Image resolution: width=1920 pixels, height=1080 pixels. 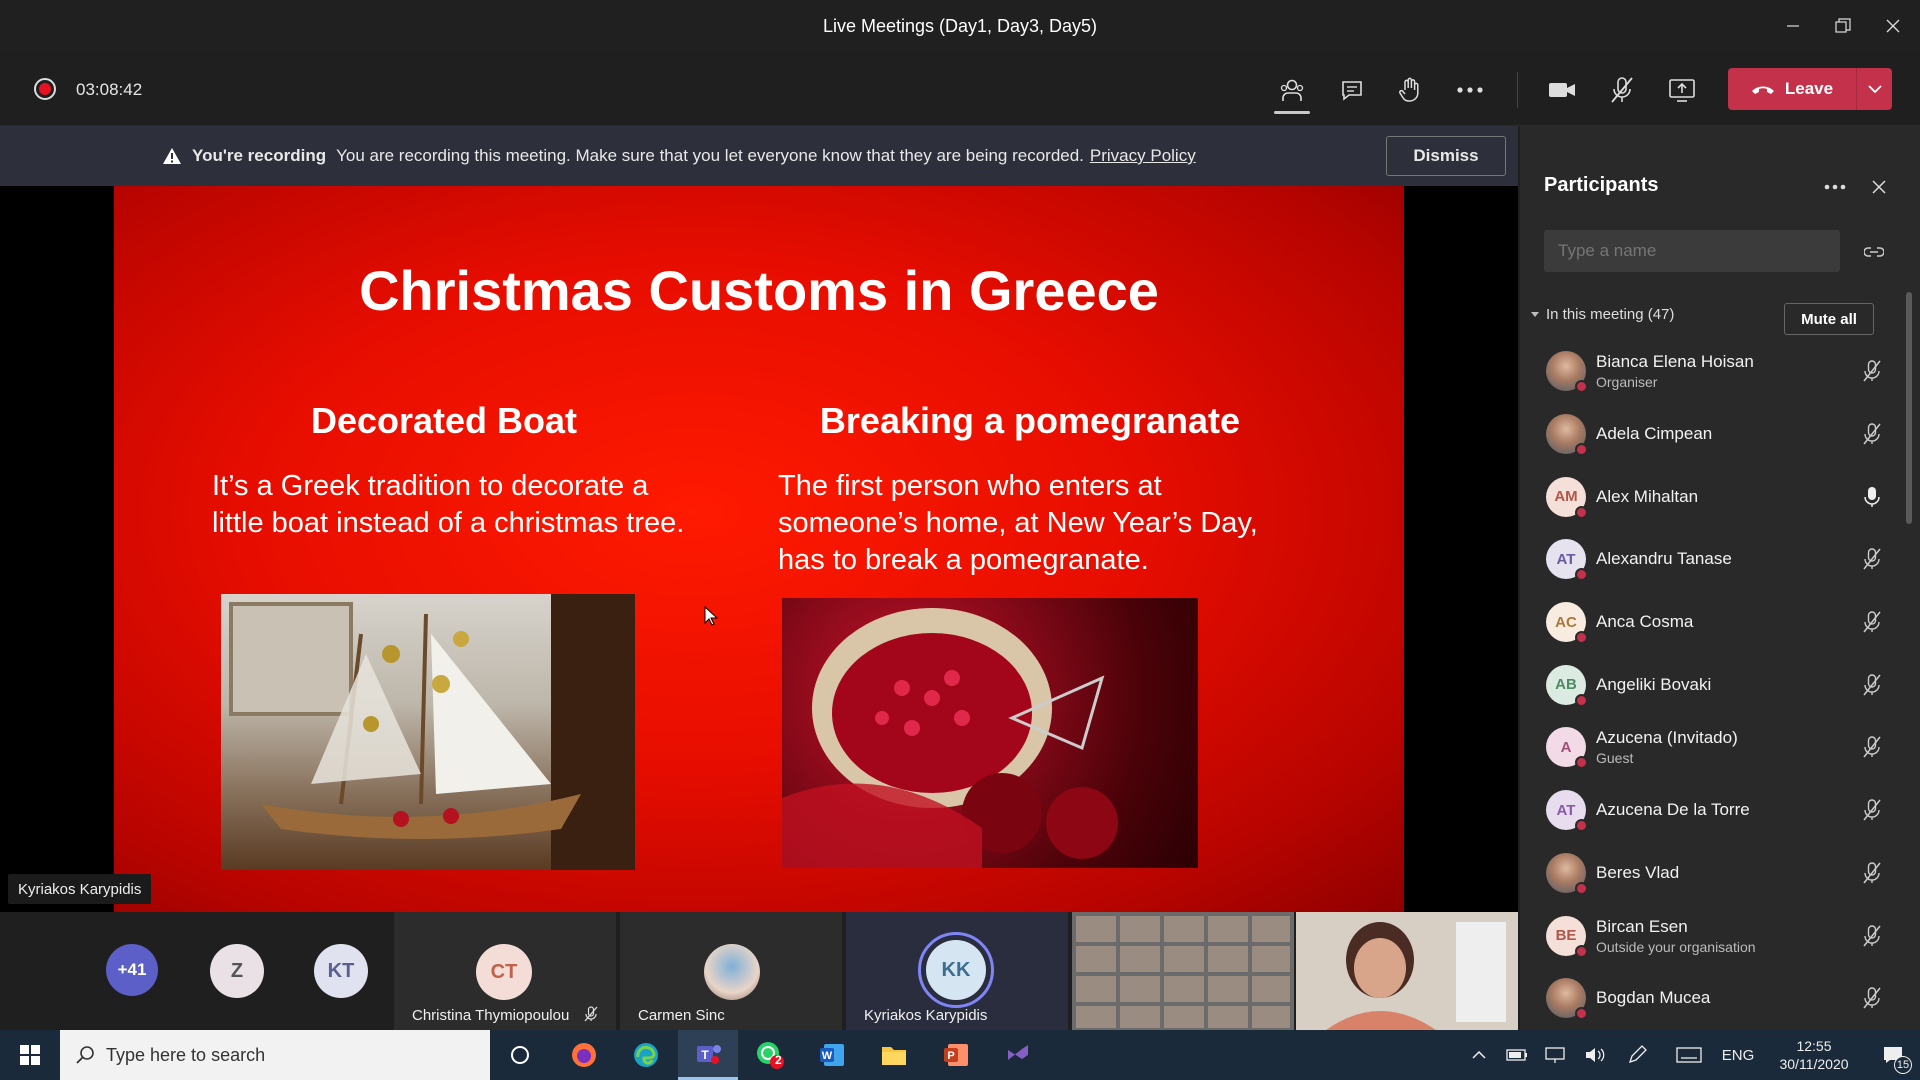 I want to click on people-icon, so click(x=1292, y=90).